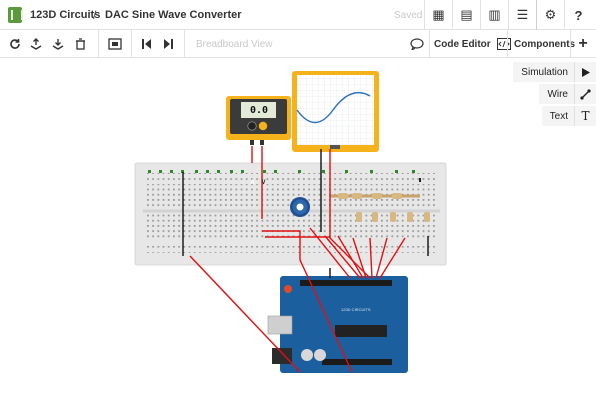  I want to click on oscilloscope, so click(335, 111).